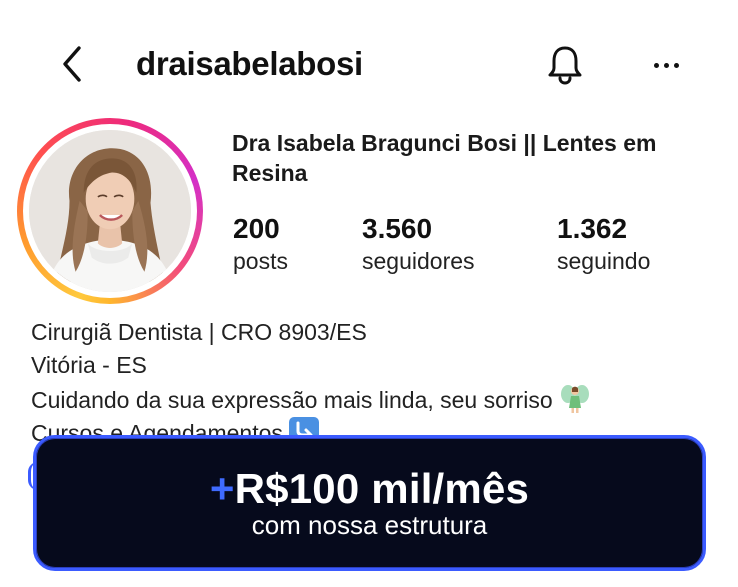 Image resolution: width=738 pixels, height=587 pixels. What do you see at coordinates (656, 65) in the screenshot?
I see `more-horizontal-icon` at bounding box center [656, 65].